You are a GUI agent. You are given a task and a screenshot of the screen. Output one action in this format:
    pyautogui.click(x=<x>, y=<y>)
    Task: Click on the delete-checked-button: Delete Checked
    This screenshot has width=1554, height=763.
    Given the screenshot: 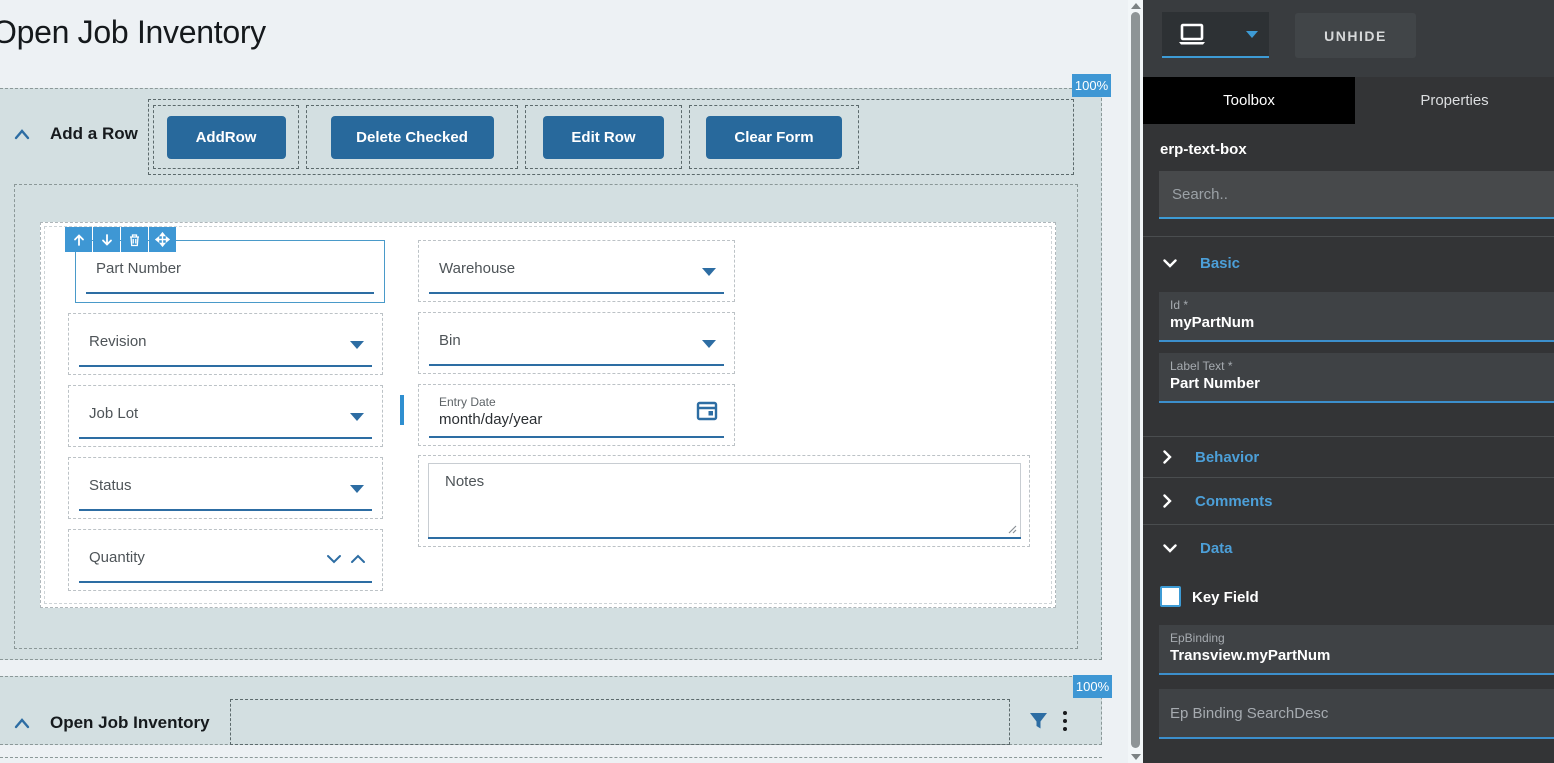 What is the action you would take?
    pyautogui.click(x=412, y=137)
    